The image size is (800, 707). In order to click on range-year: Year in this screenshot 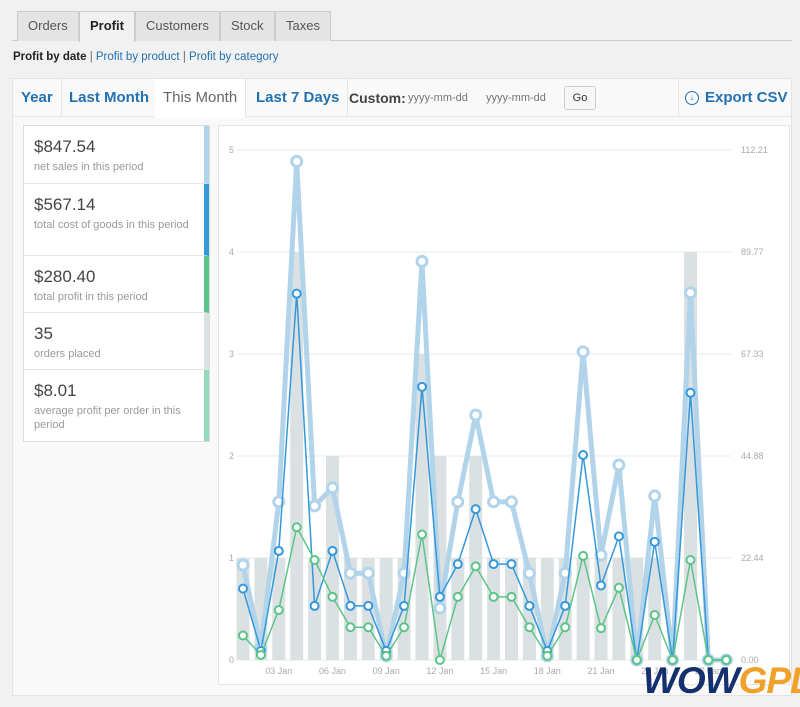, I will do `click(37, 98)`.